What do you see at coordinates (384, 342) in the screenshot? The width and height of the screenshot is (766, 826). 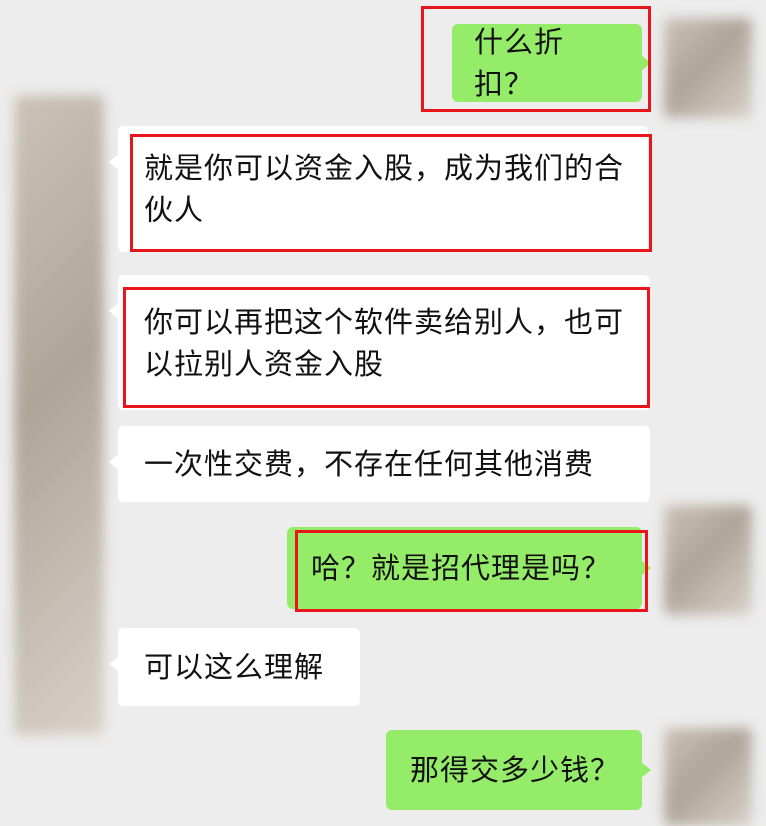 I see `message-text: 你可以再把这个软件卖给别人，也可以拉别人资金入股` at bounding box center [384, 342].